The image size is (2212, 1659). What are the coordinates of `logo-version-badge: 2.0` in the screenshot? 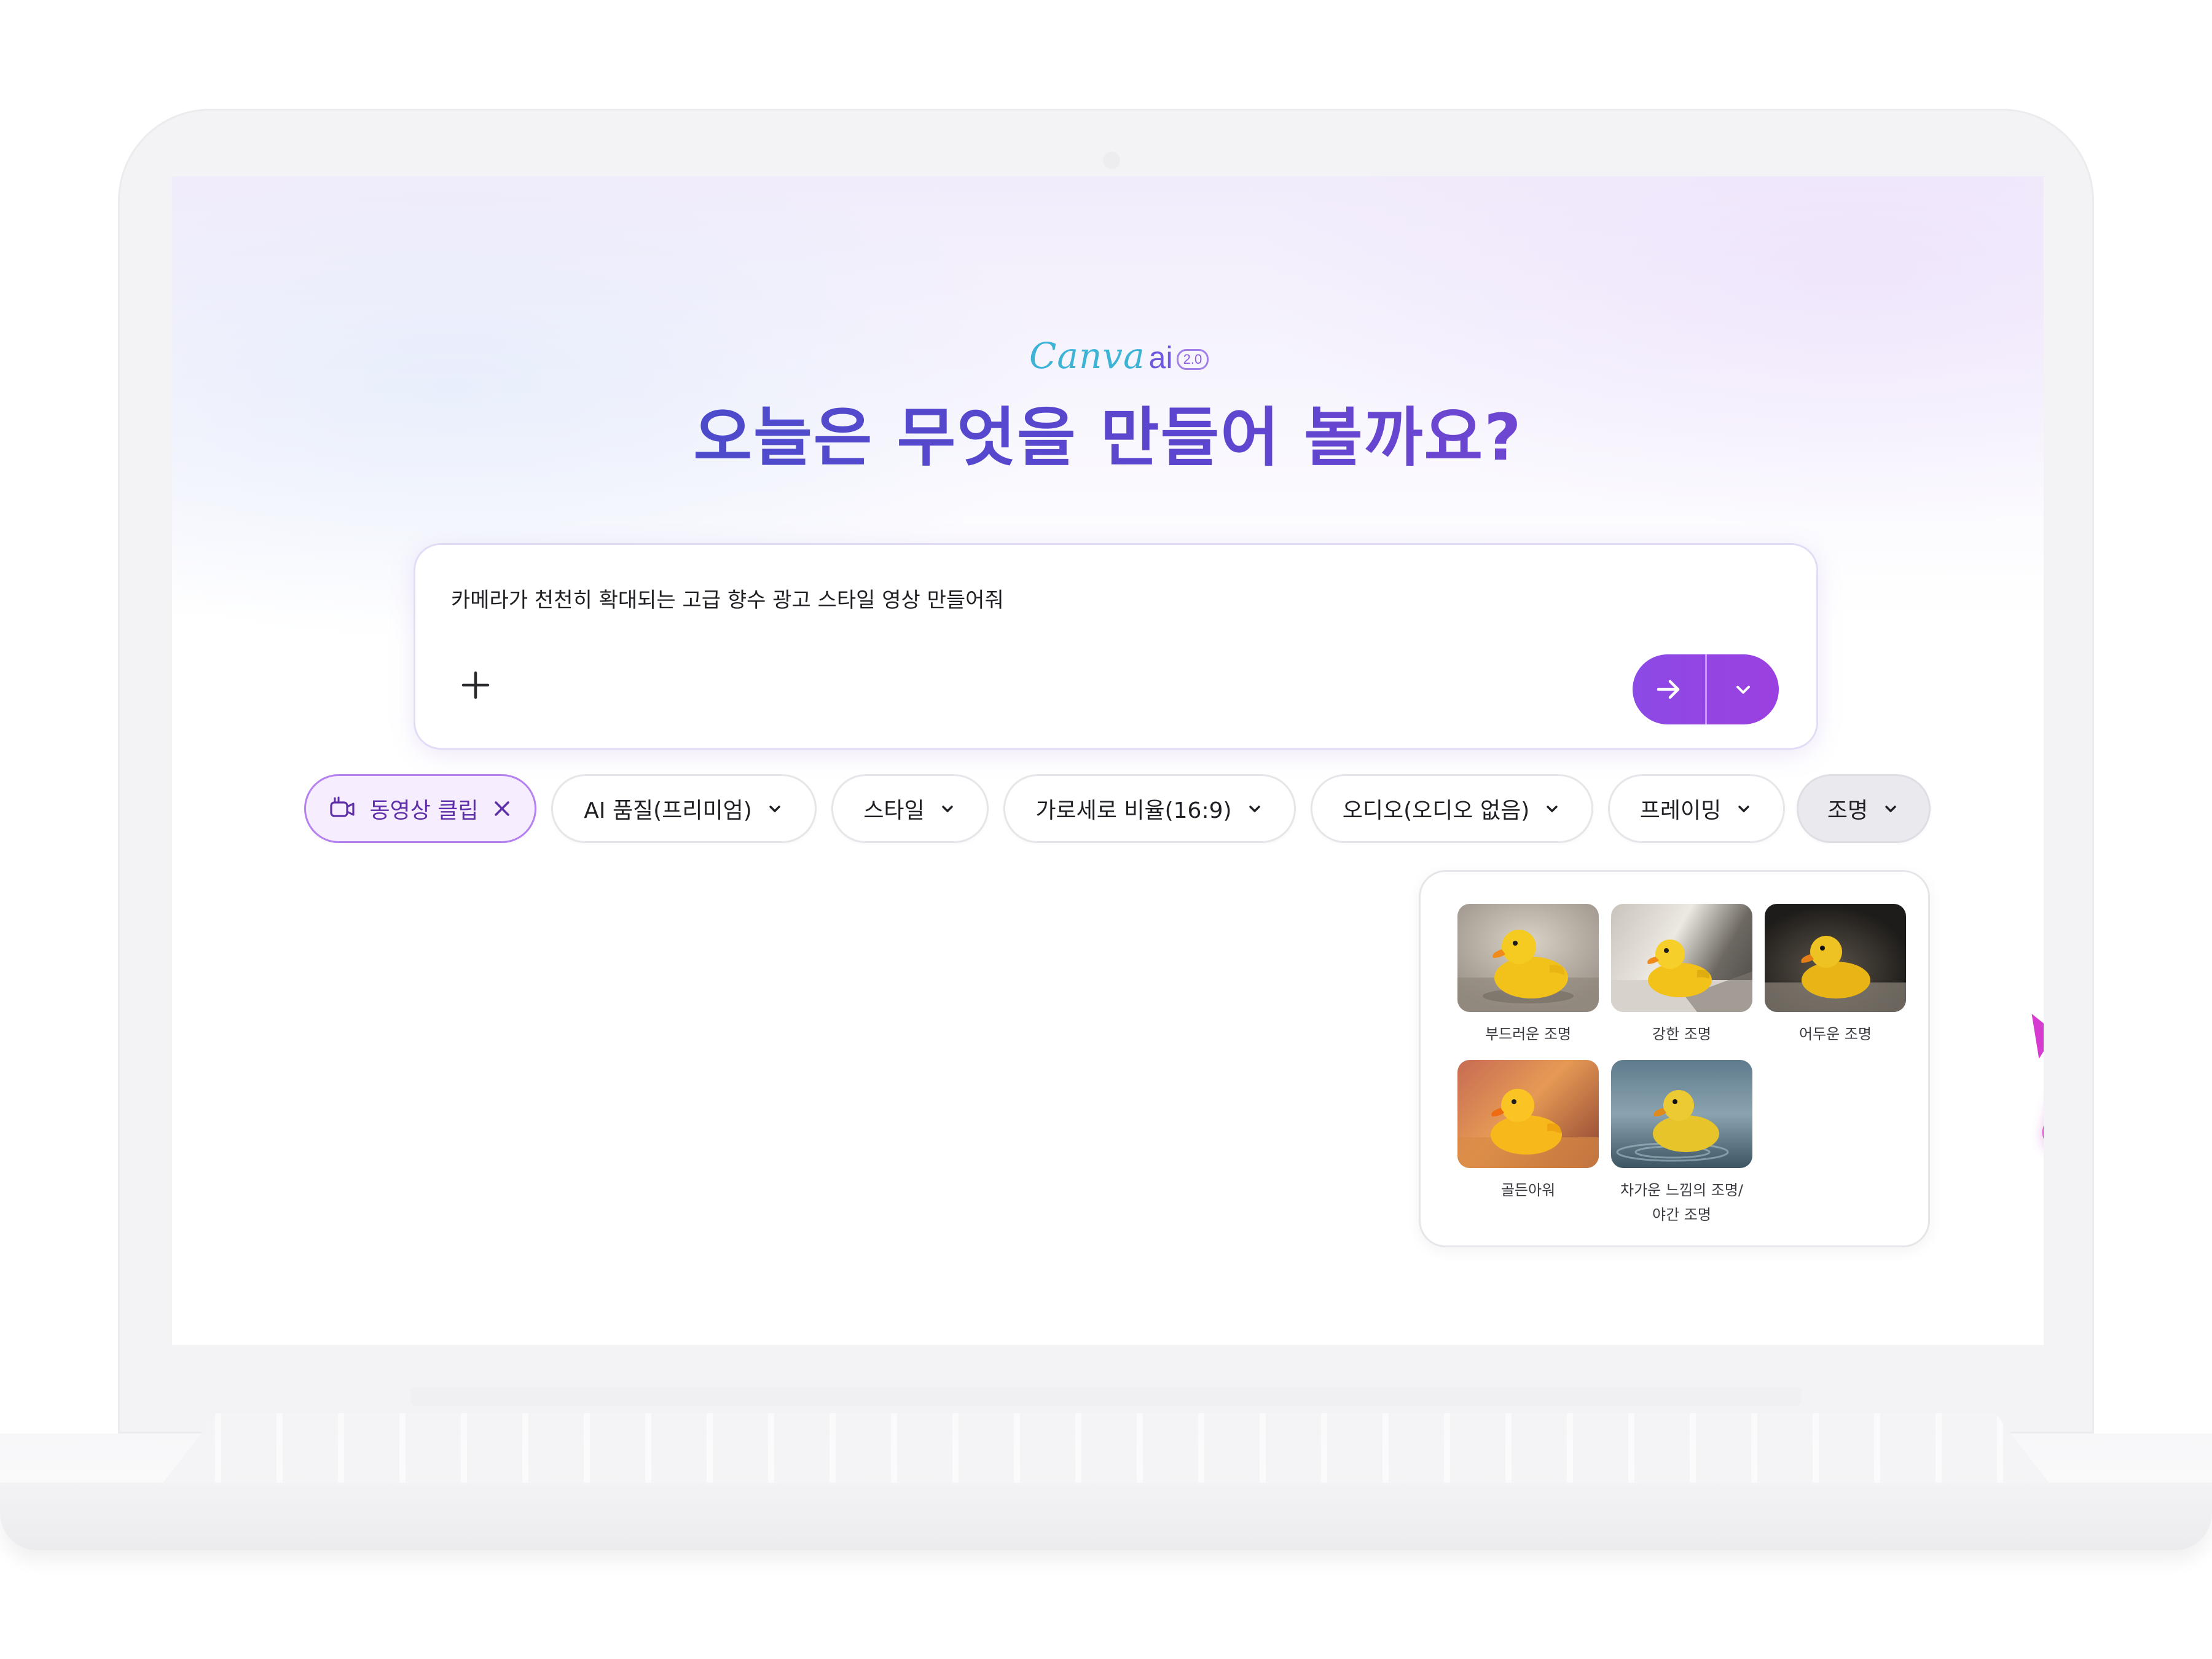 It's located at (1192, 359).